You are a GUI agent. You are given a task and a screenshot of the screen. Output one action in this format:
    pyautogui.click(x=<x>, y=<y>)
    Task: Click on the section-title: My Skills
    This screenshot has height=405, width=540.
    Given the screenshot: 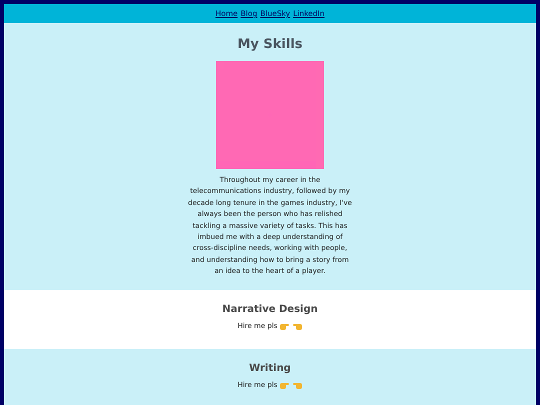 What is the action you would take?
    pyautogui.click(x=270, y=44)
    